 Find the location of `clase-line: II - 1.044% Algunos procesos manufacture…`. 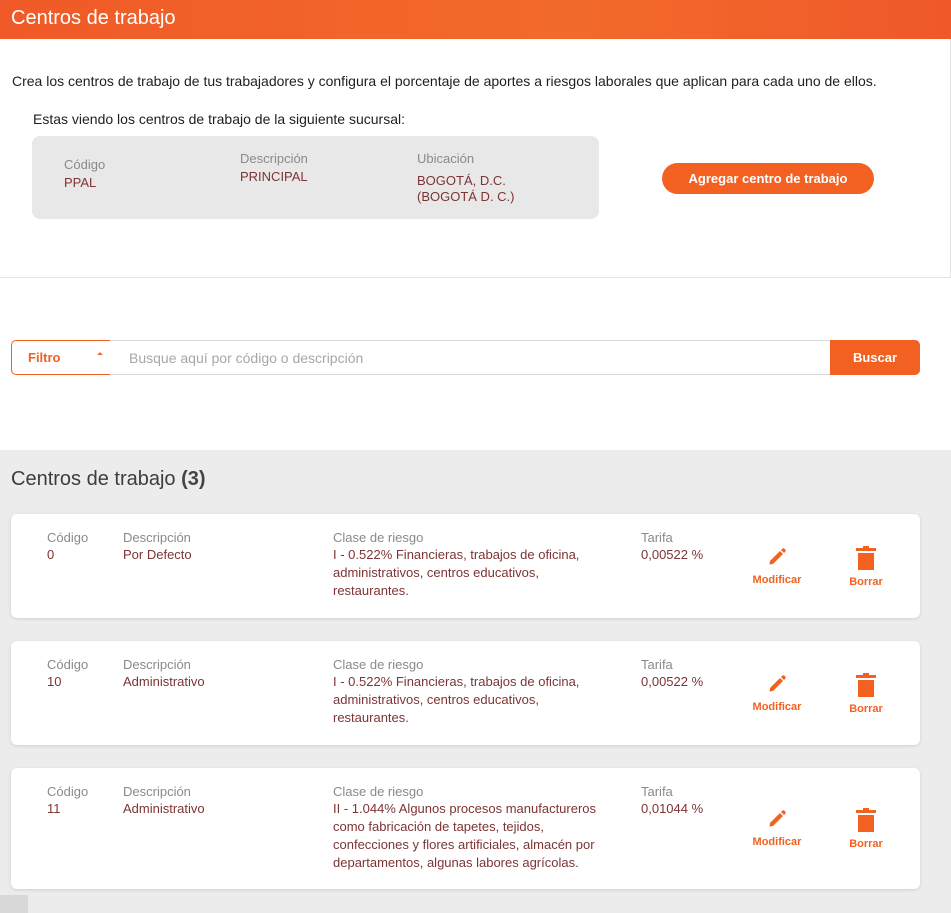

clase-line: II - 1.044% Algunos procesos manufacture… is located at coordinates (465, 808).